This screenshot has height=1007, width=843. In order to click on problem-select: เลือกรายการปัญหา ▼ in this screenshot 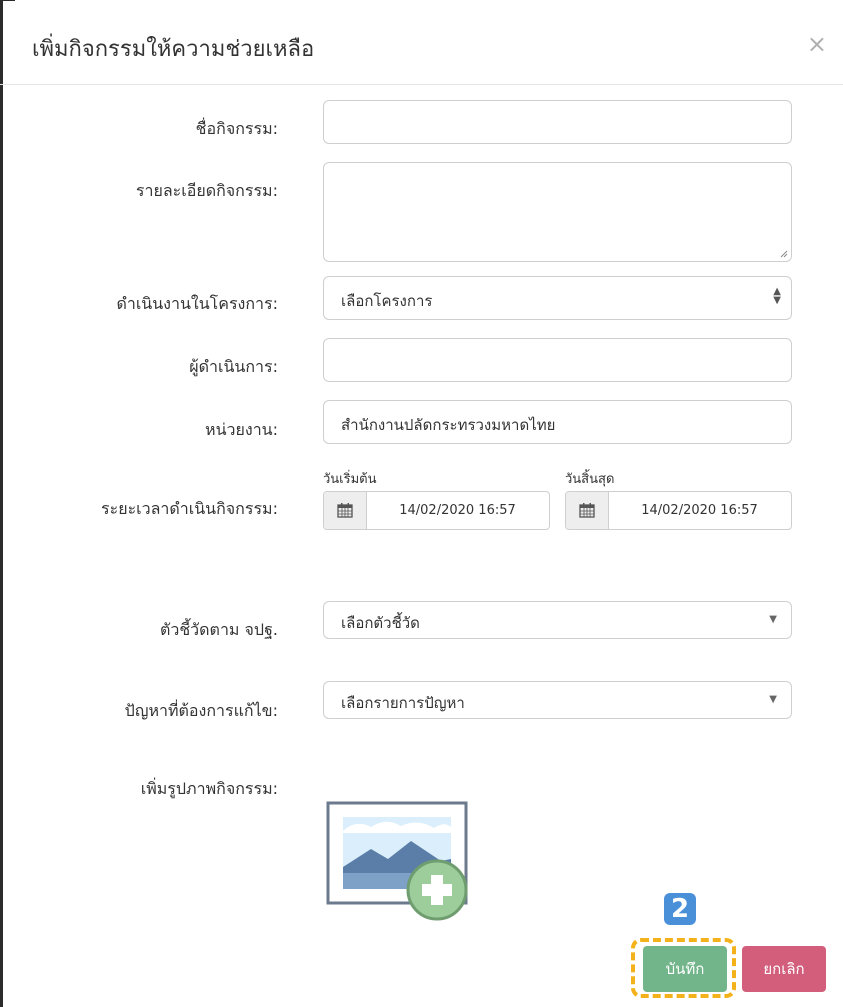, I will do `click(557, 700)`.